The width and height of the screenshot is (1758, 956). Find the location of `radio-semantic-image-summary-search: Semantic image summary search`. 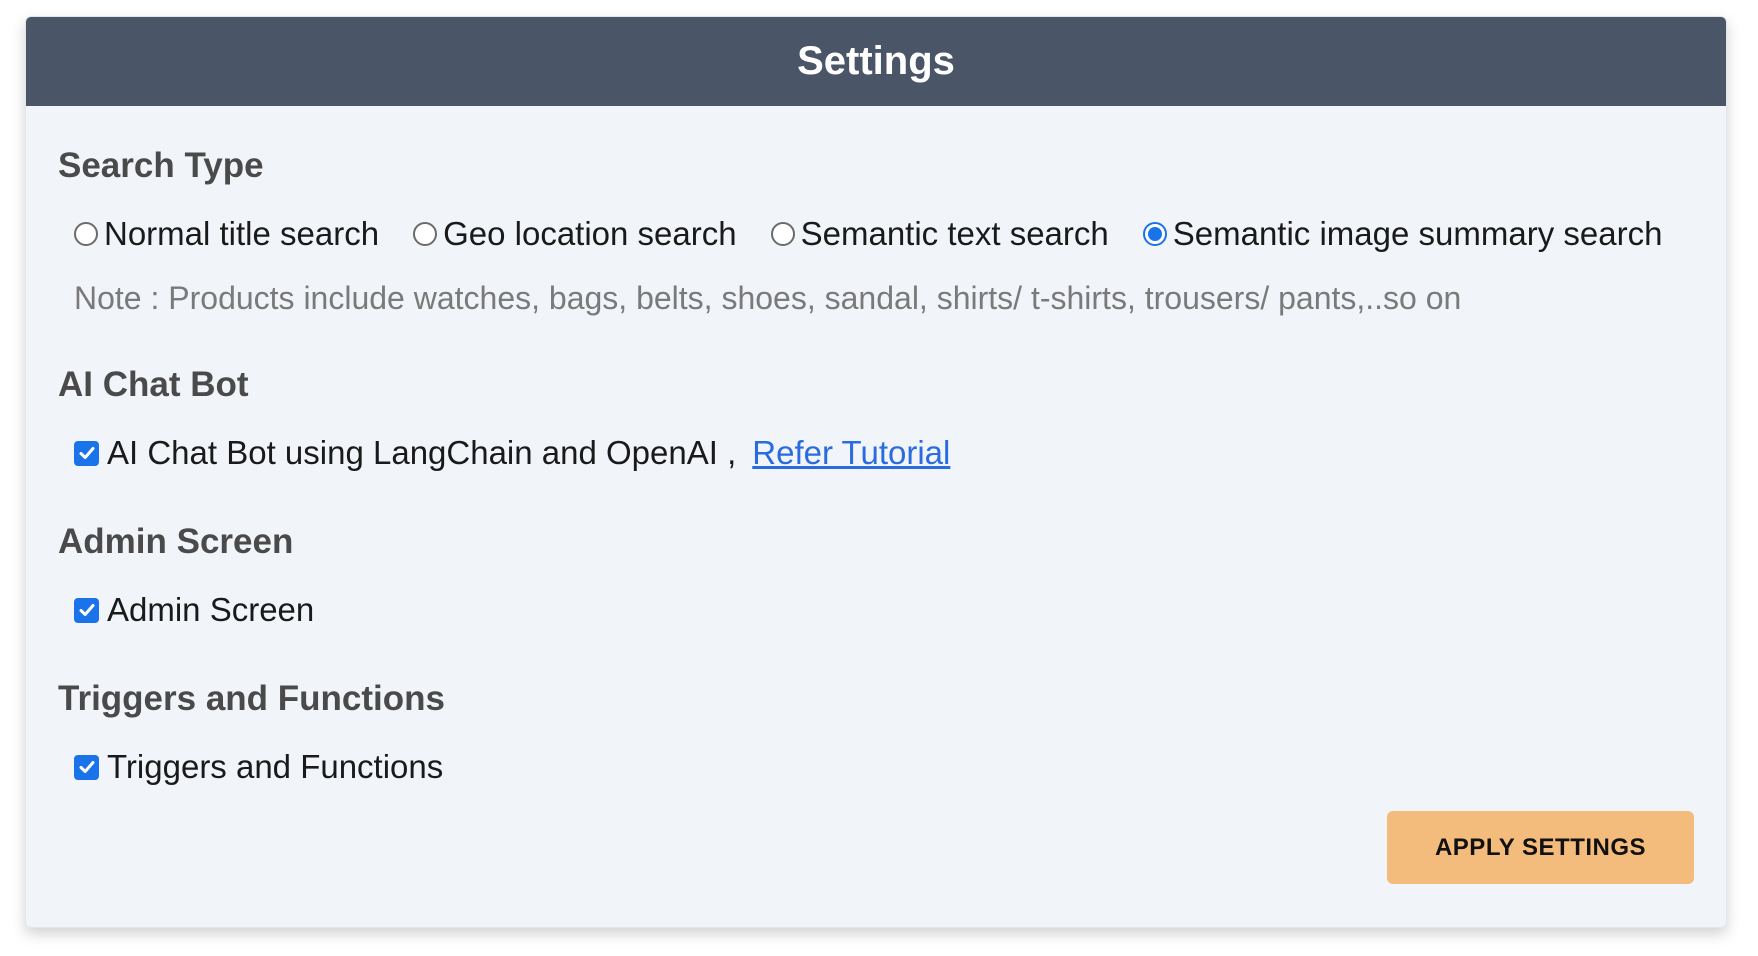

radio-semantic-image-summary-search: Semantic image summary search is located at coordinates (1402, 234).